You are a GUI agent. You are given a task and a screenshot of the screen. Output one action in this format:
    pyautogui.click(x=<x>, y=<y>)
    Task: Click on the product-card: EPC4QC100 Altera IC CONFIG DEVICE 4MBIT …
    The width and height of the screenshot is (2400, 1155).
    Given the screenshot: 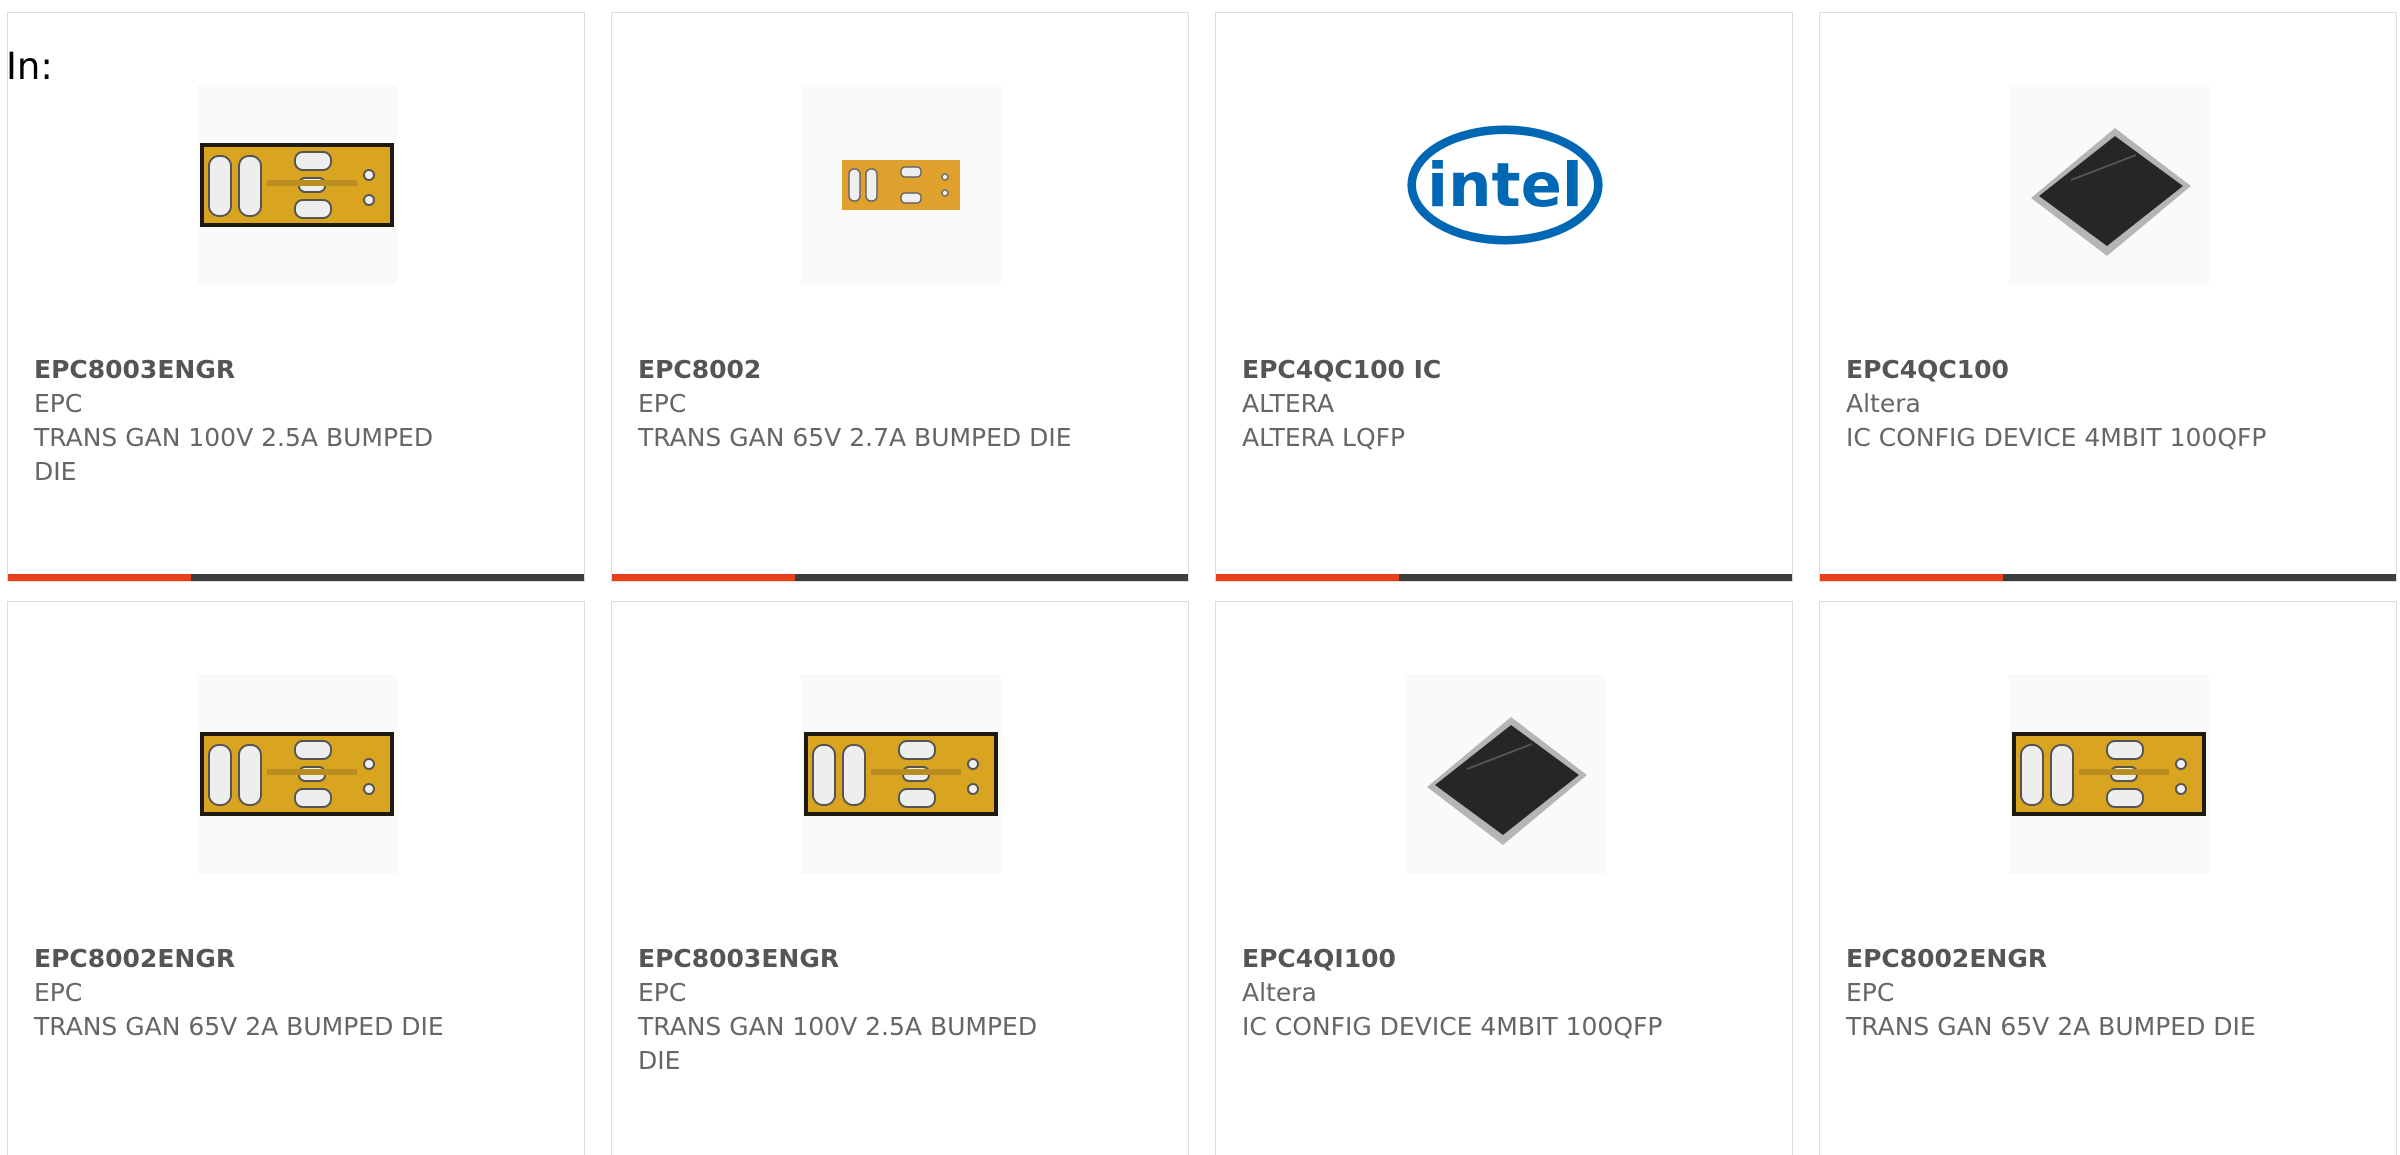 What is the action you would take?
    pyautogui.click(x=2108, y=297)
    